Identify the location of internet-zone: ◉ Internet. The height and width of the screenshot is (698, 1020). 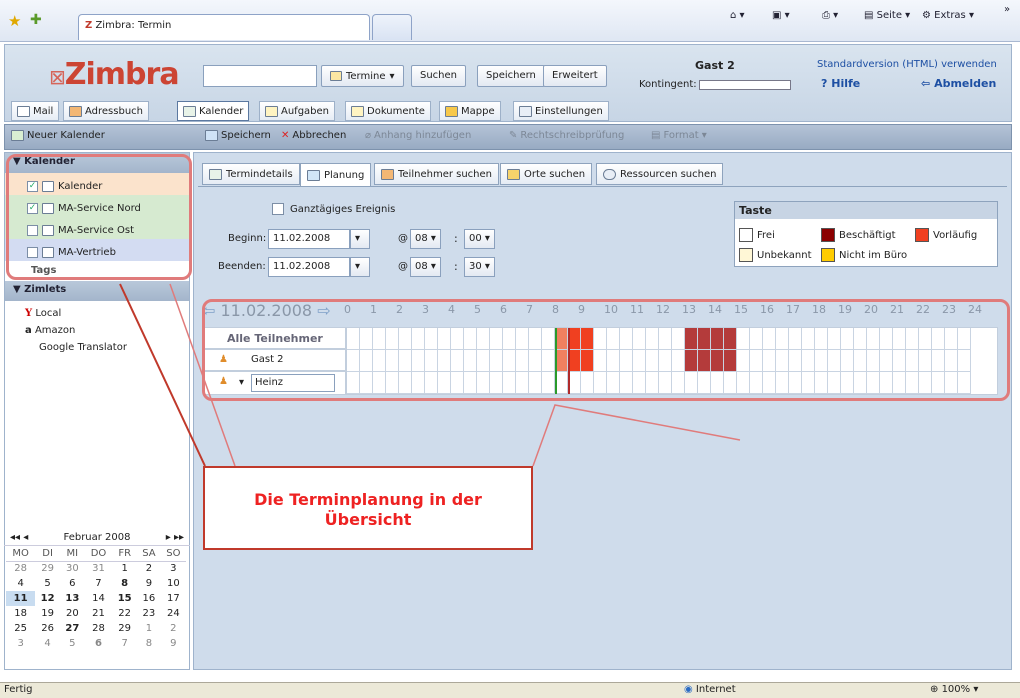
(710, 689).